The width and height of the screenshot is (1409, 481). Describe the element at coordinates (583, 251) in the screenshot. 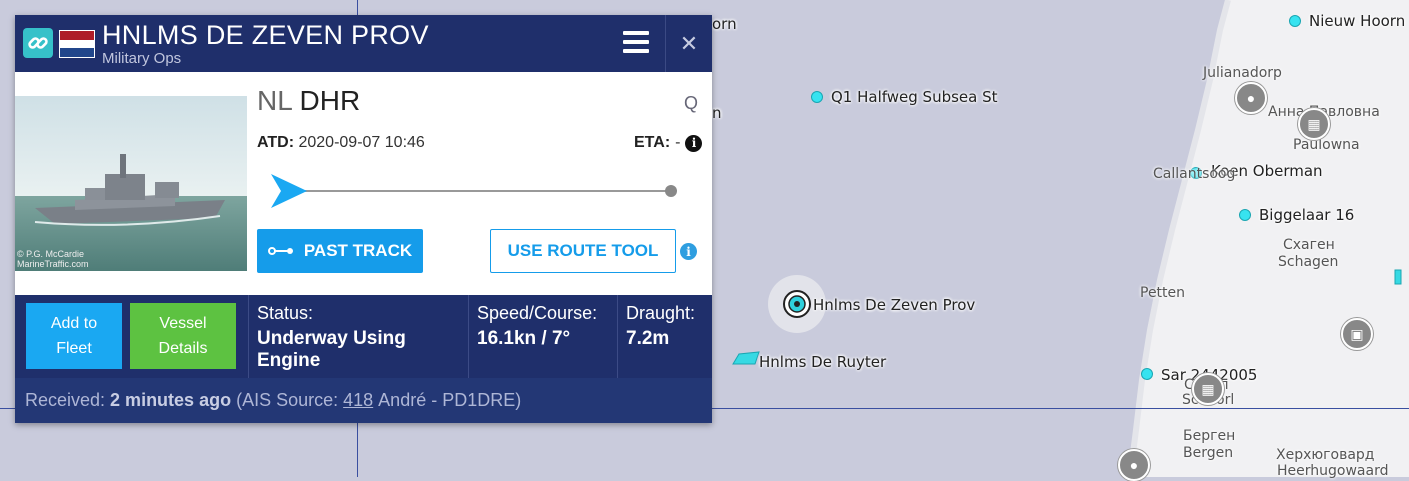

I see `route-tool-button: USE ROUTE TOOL` at that location.